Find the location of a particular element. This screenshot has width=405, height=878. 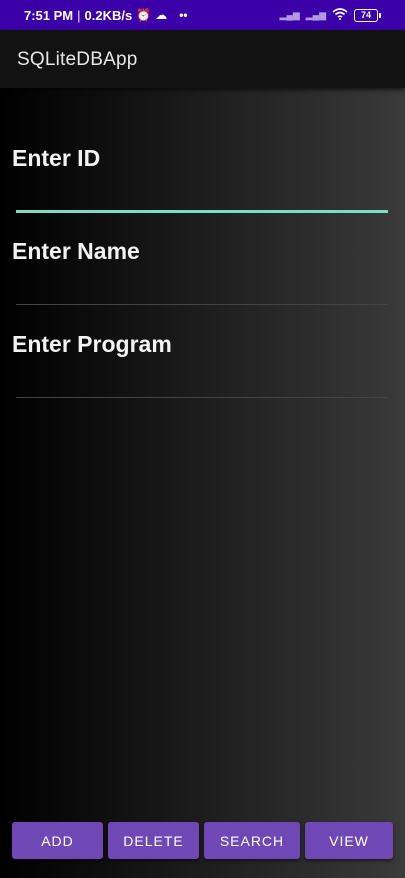

id-field: Enter ID is located at coordinates (202, 178).